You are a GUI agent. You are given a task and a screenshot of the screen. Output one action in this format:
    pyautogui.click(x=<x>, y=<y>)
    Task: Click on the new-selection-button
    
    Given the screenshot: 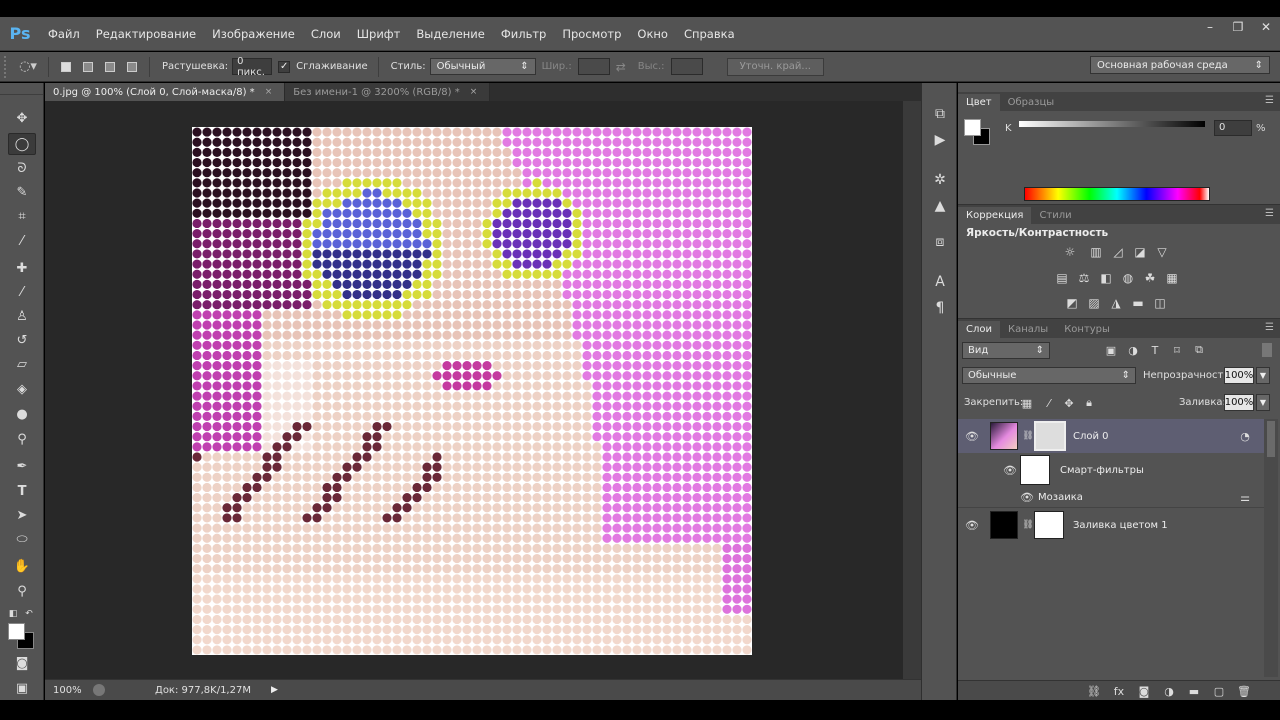 What is the action you would take?
    pyautogui.click(x=66, y=67)
    